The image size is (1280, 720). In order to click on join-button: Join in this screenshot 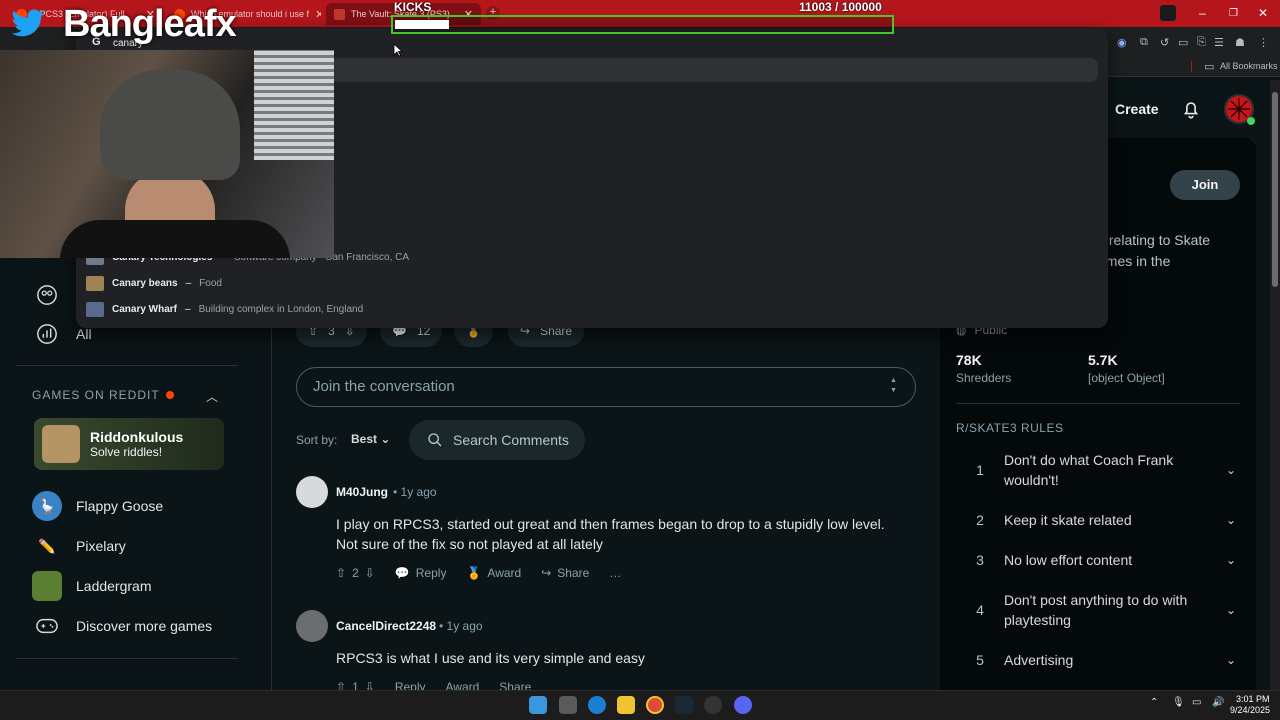, I will do `click(1205, 185)`.